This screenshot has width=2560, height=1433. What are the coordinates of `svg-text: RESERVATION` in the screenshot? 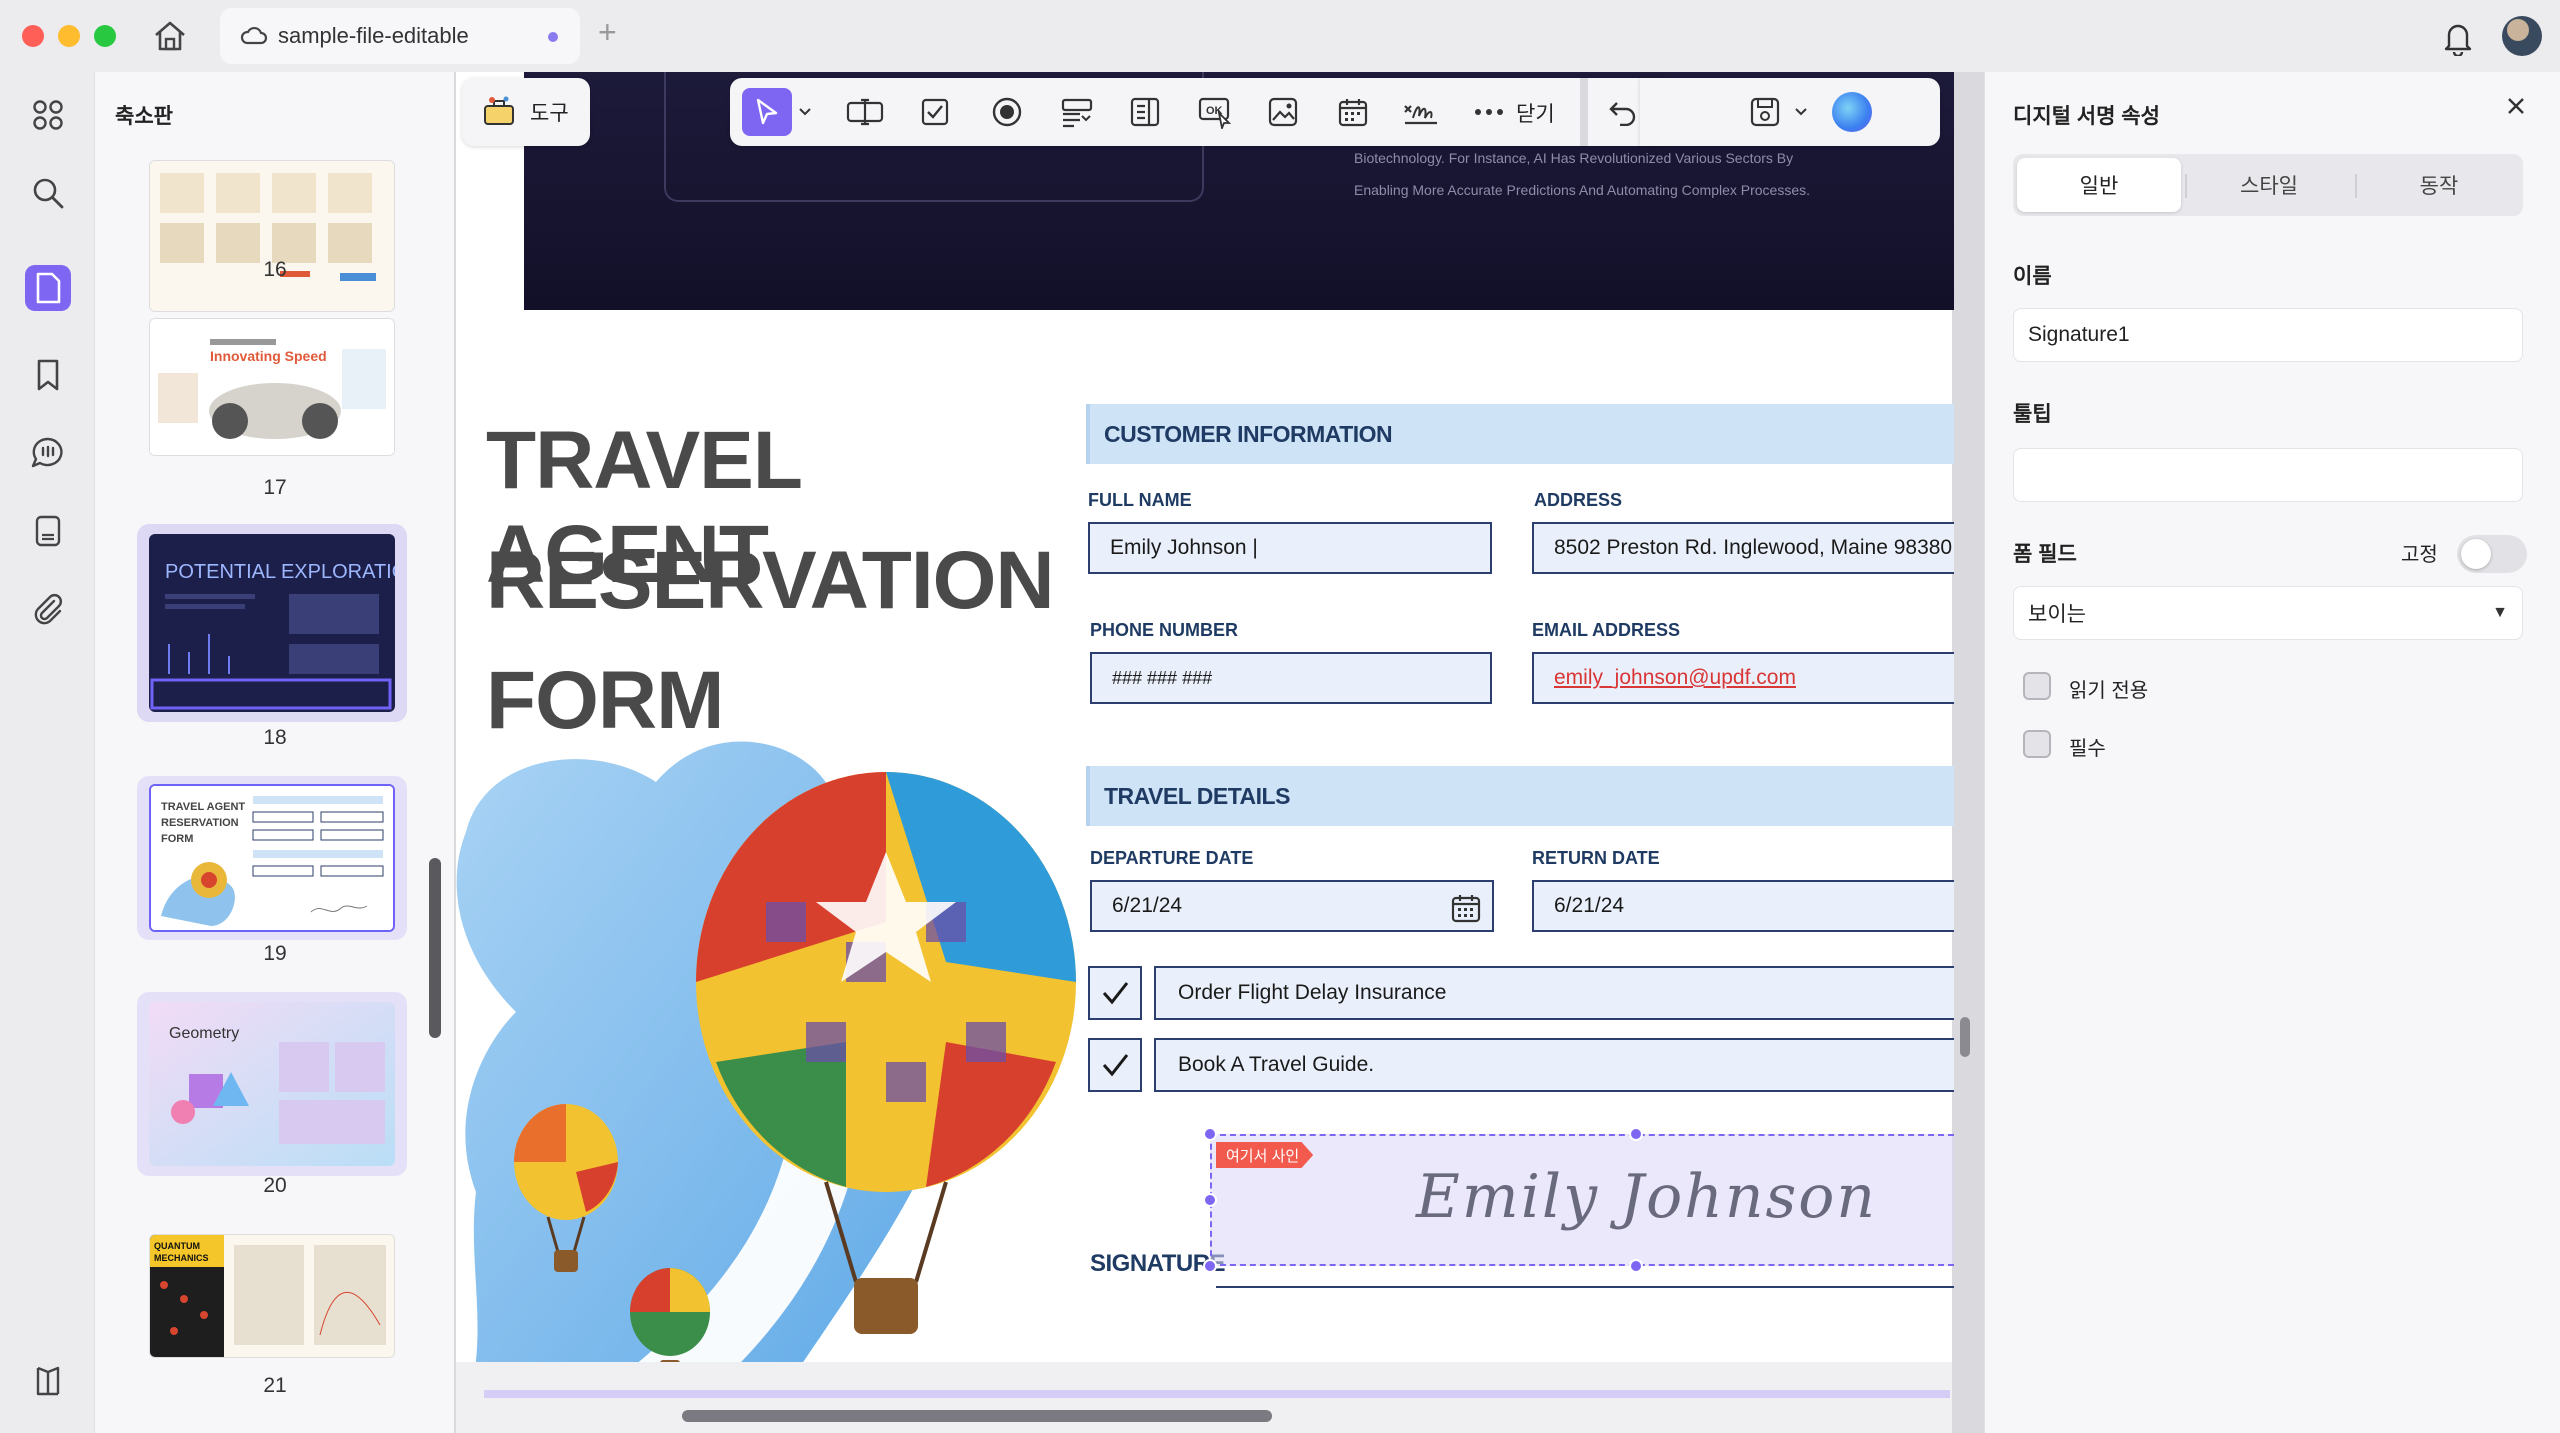 It's located at (200, 823).